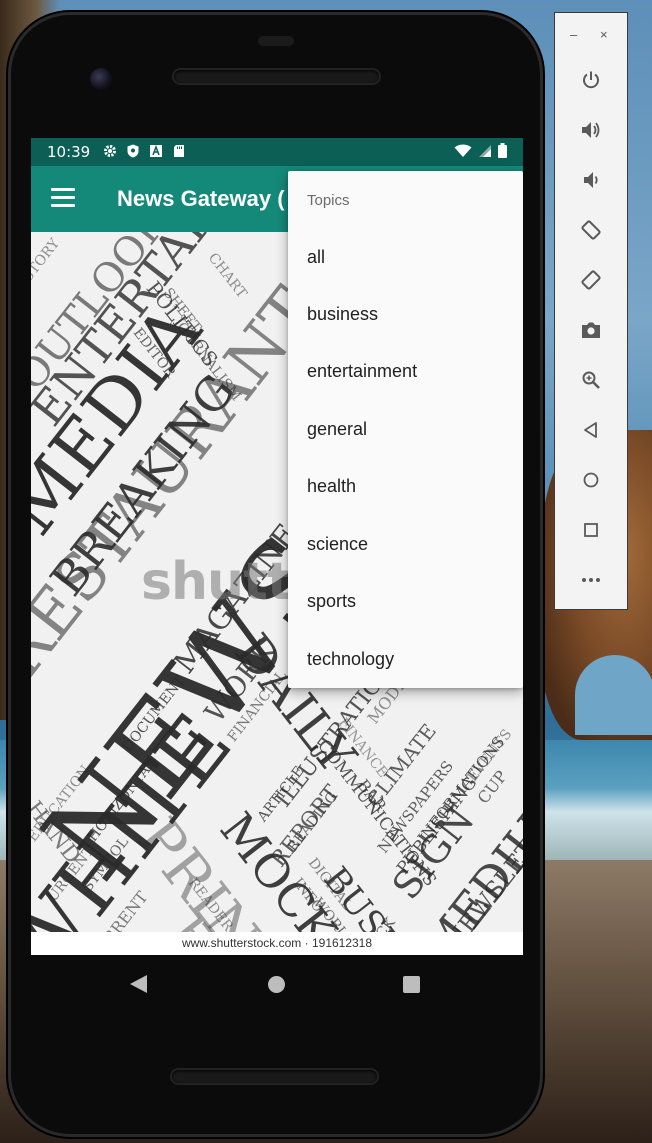 The image size is (652, 1143). I want to click on close-button: ×, so click(604, 34).